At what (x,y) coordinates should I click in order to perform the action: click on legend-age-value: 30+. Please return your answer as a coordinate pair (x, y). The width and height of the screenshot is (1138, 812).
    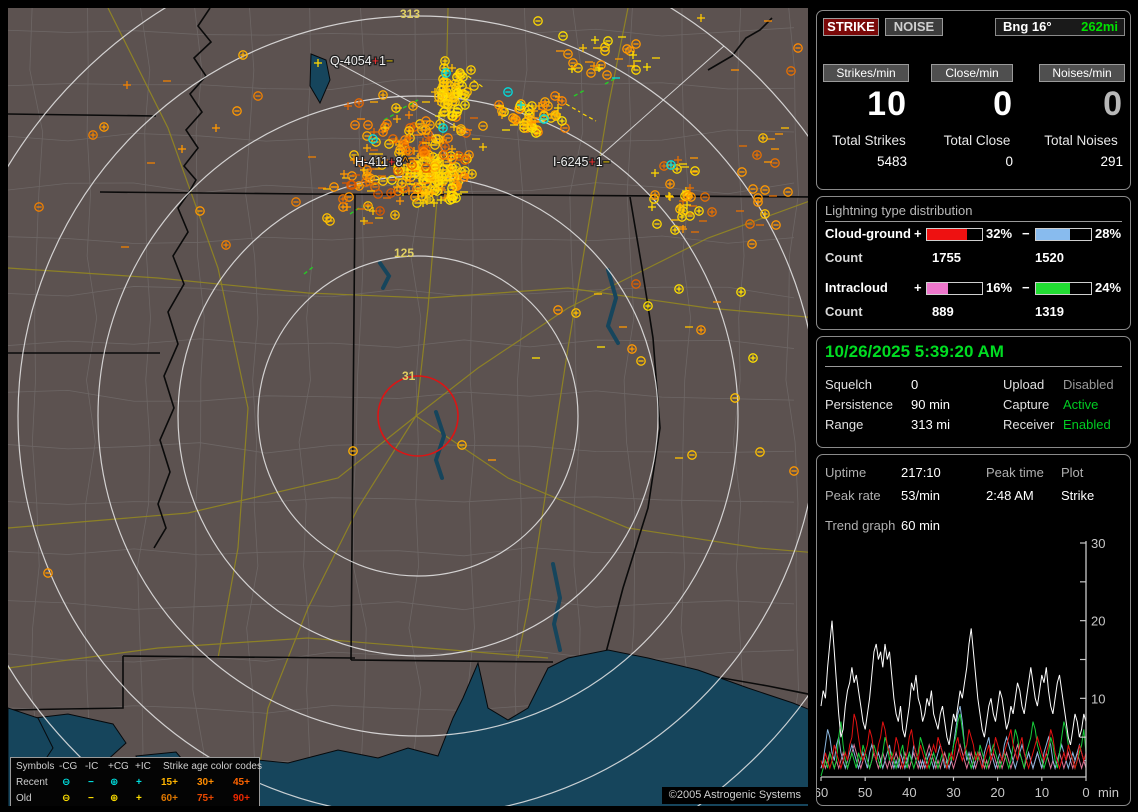
    Looking at the image, I should click on (205, 782).